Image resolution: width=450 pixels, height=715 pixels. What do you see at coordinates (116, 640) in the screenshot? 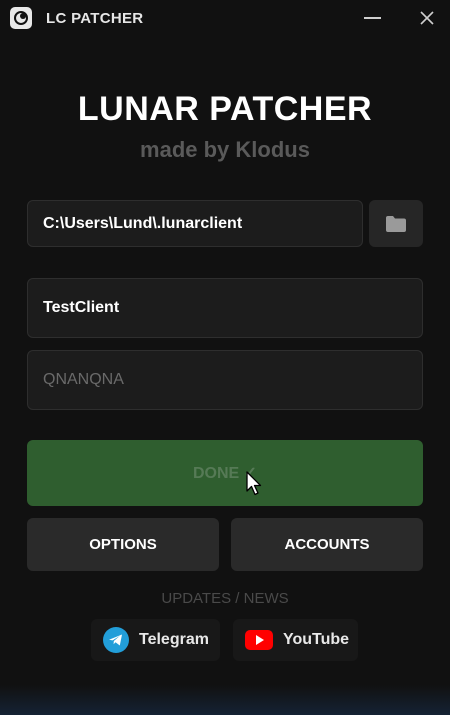
I see `telegram-icon` at bounding box center [116, 640].